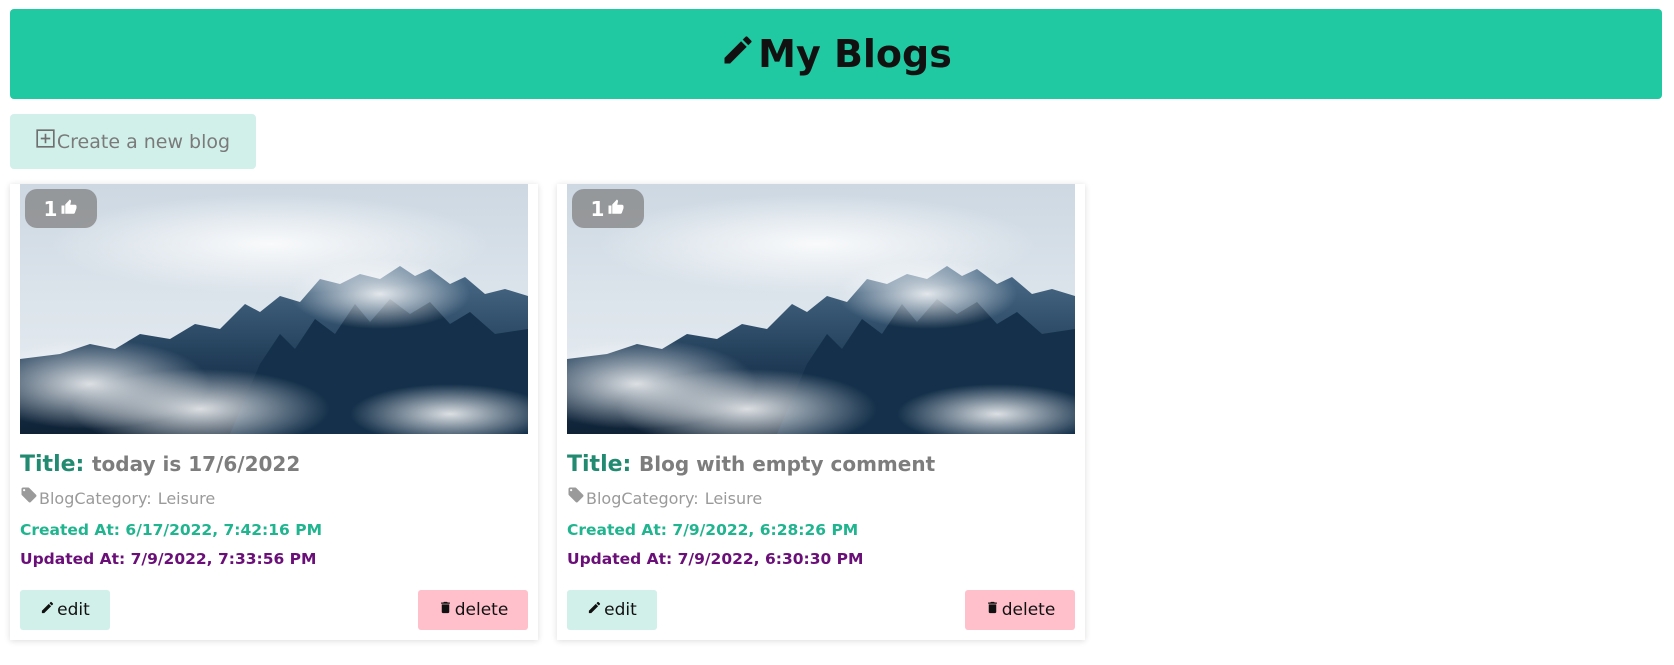  I want to click on title-value: Blog with empty comment, so click(787, 464).